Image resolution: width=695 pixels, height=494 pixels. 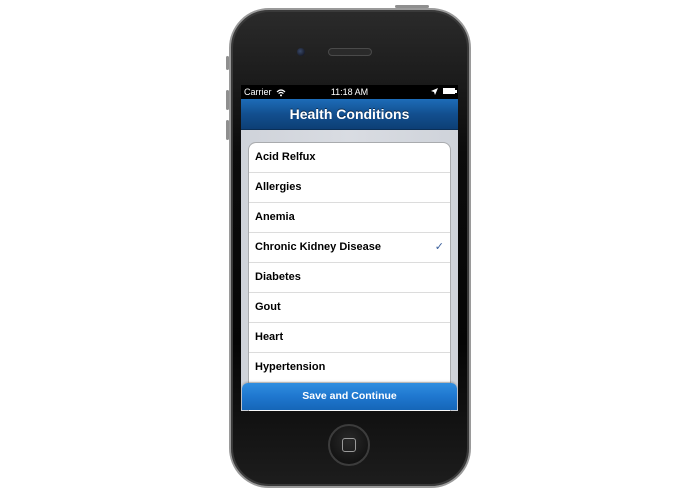 I want to click on list-item-label: Chronic Kidney Disease, so click(x=318, y=247).